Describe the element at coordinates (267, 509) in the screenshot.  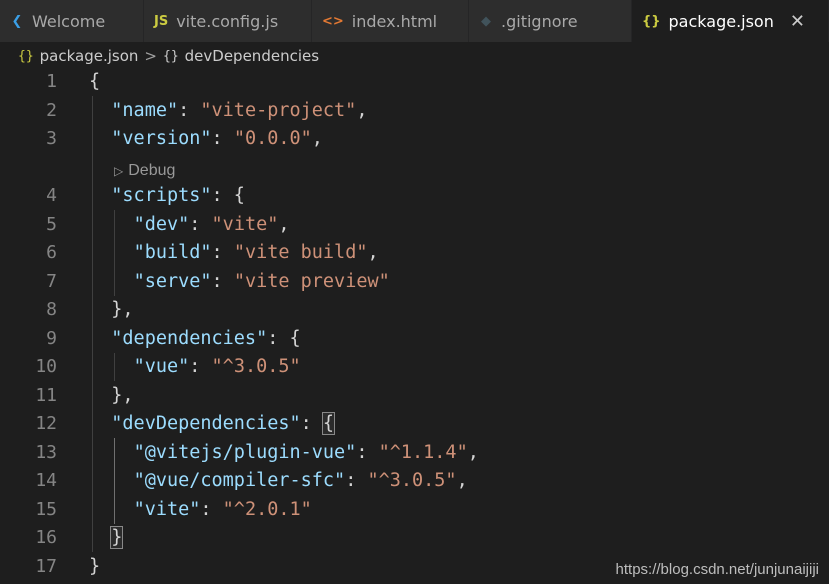
I see `json-string: "^2.0.1"` at that location.